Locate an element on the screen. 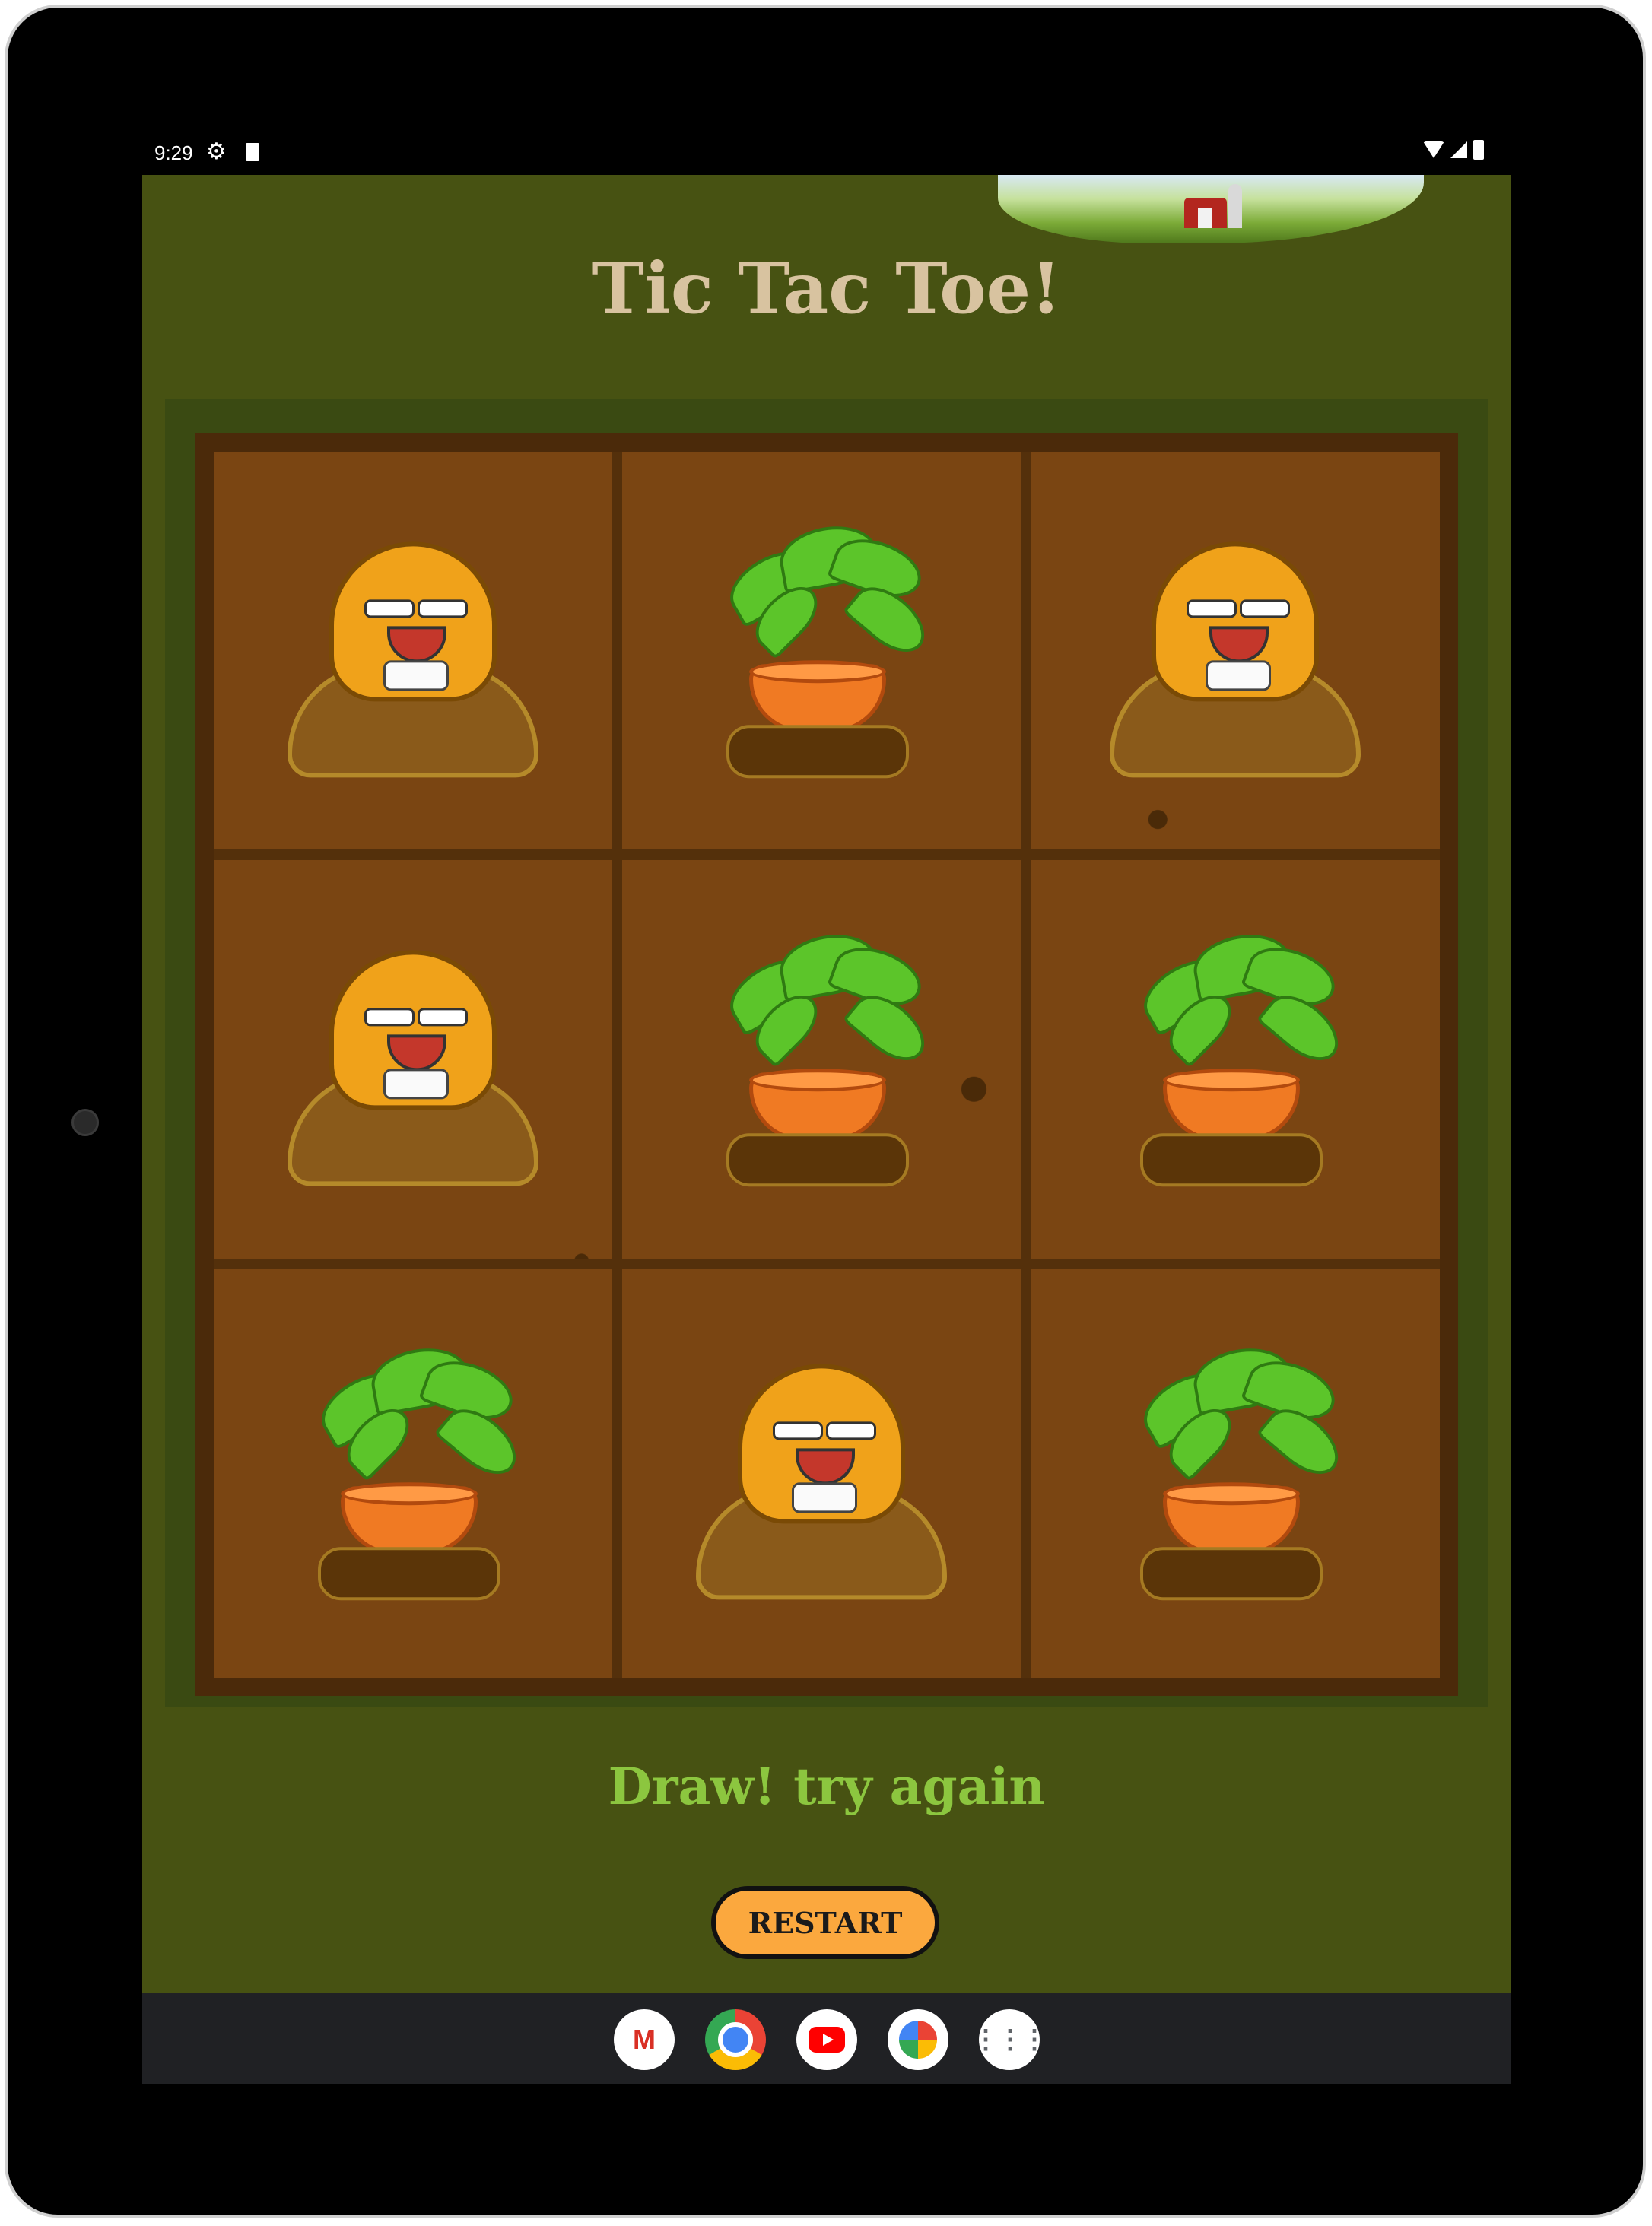  silo-shape is located at coordinates (1235, 206).